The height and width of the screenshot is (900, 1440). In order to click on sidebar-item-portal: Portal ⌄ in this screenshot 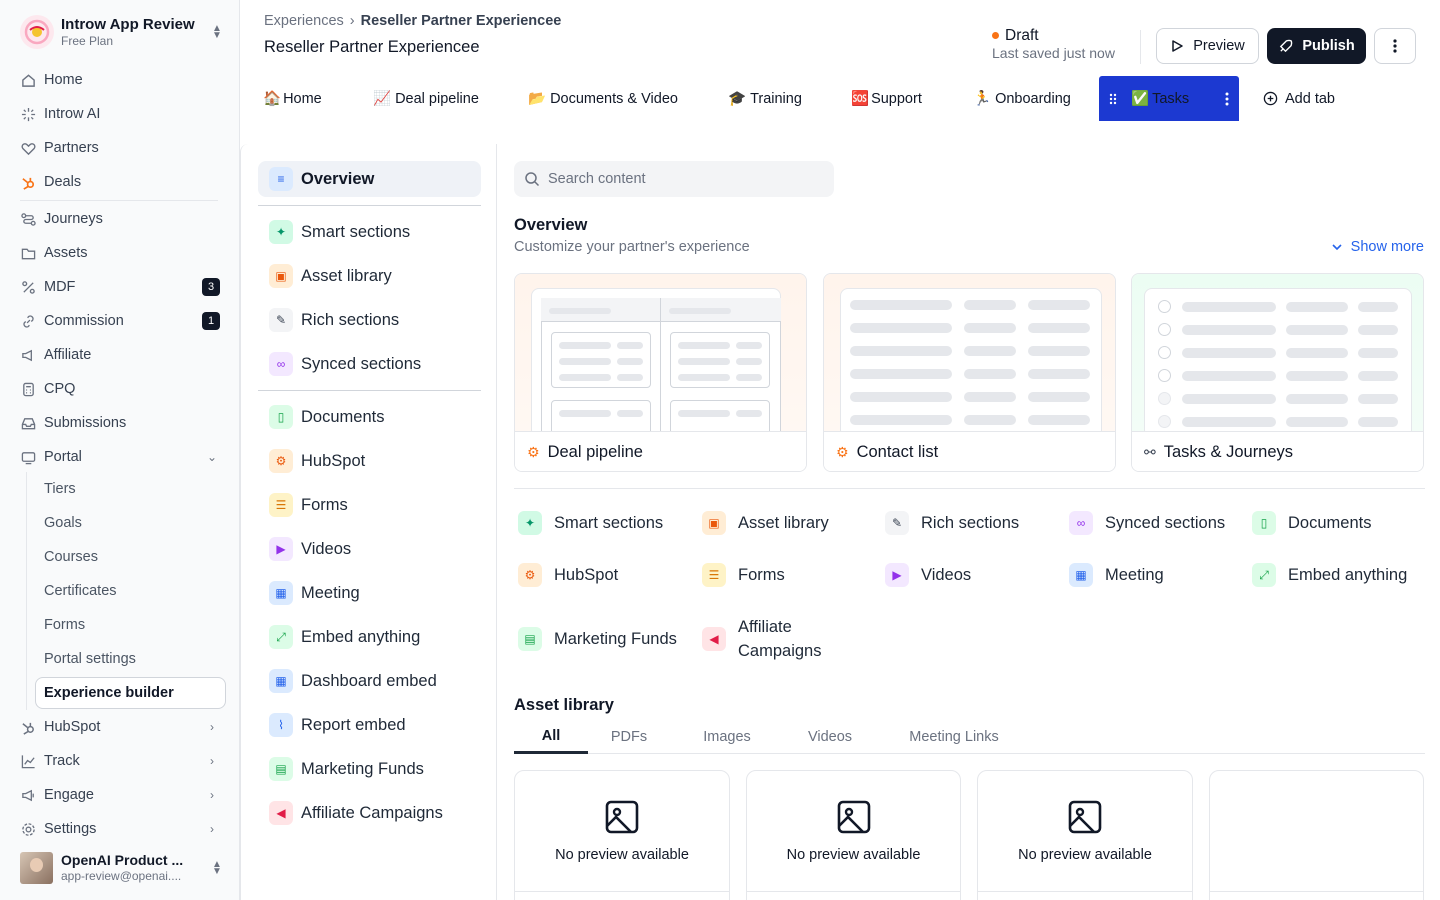, I will do `click(120, 457)`.